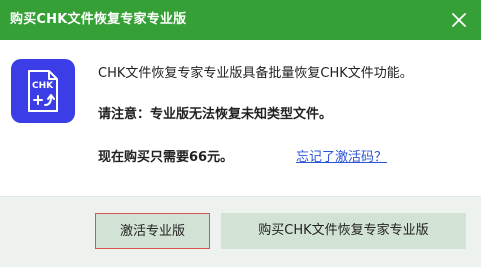 The width and height of the screenshot is (481, 267). Describe the element at coordinates (341, 158) in the screenshot. I see `forgot-activation-code-link: 忘记了激活码？` at that location.